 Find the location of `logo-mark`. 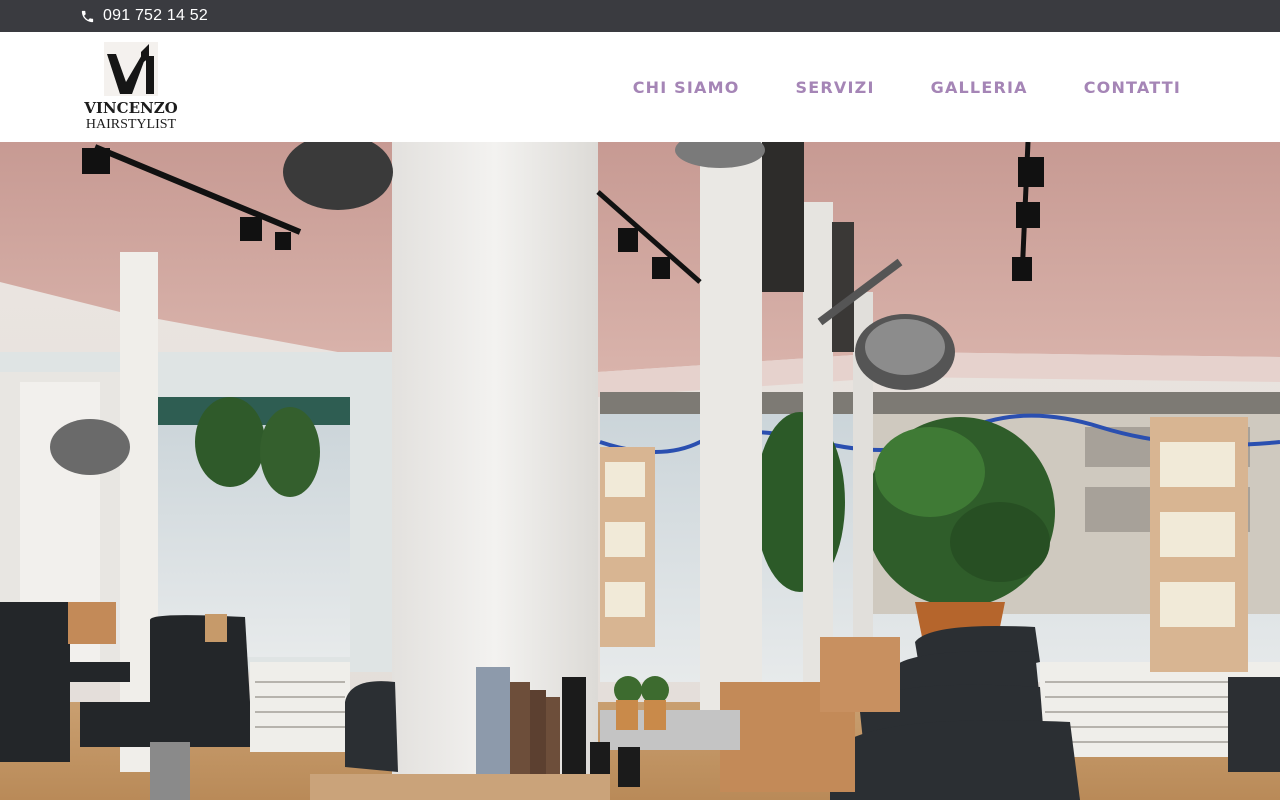

logo-mark is located at coordinates (131, 69).